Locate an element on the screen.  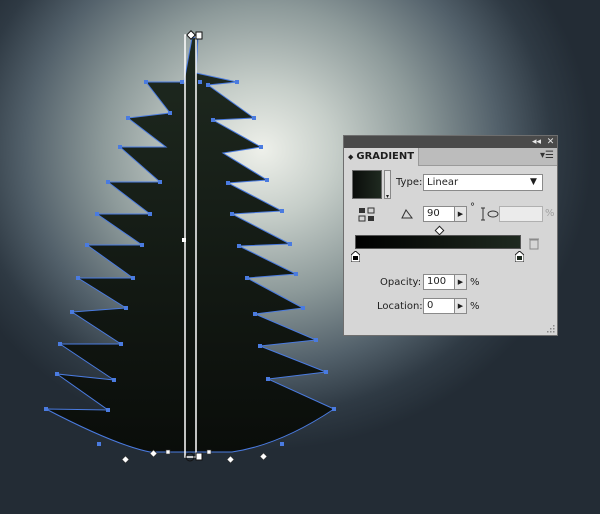
angle-input: 90 is located at coordinates (439, 214).